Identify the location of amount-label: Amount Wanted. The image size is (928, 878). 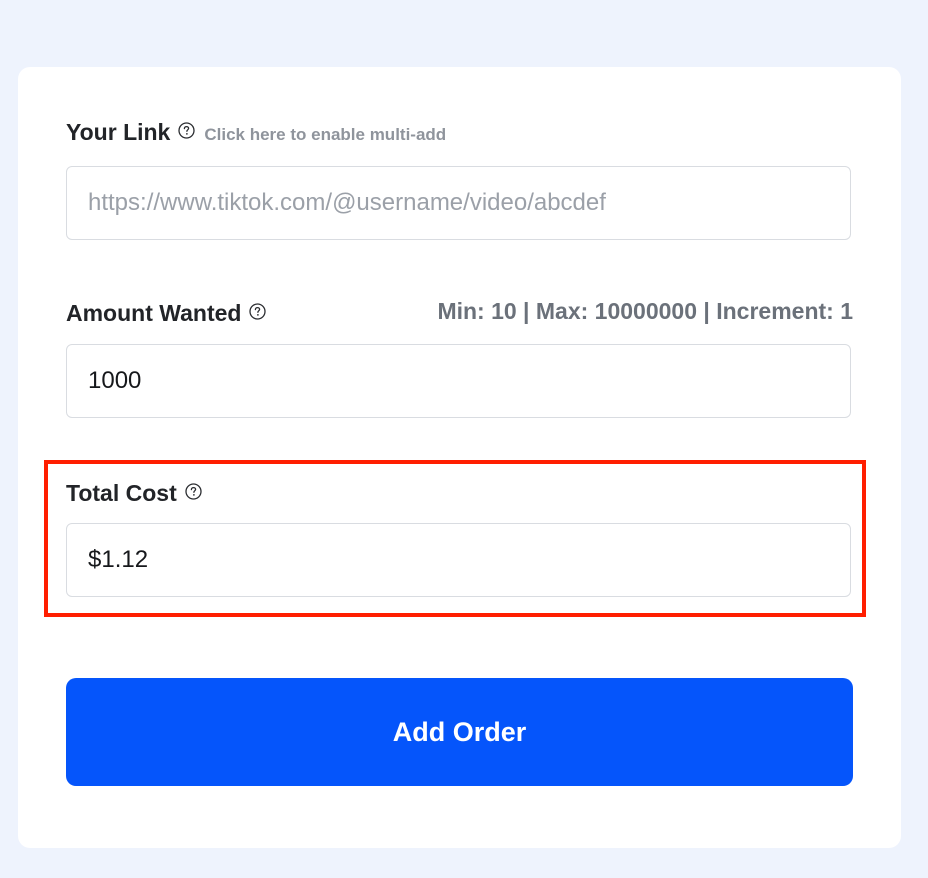
(154, 313).